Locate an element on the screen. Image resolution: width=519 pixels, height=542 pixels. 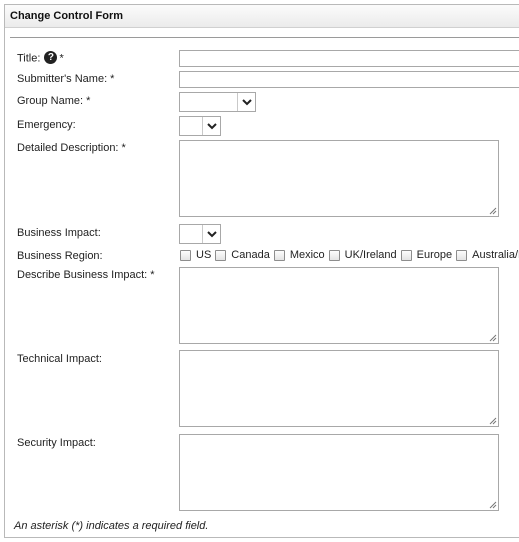
form-title: Change Control Form is located at coordinates (67, 16).